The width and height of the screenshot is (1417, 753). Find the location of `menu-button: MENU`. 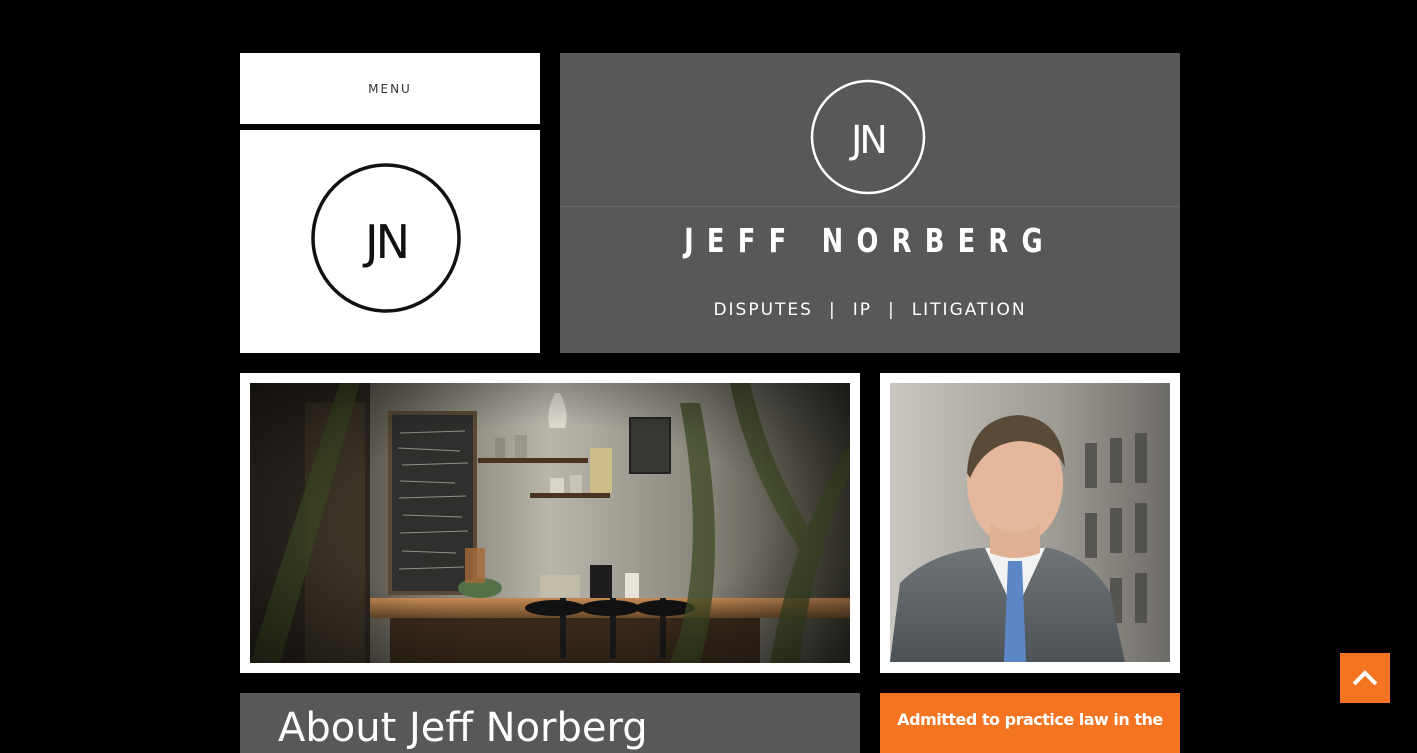

menu-button: MENU is located at coordinates (390, 88).